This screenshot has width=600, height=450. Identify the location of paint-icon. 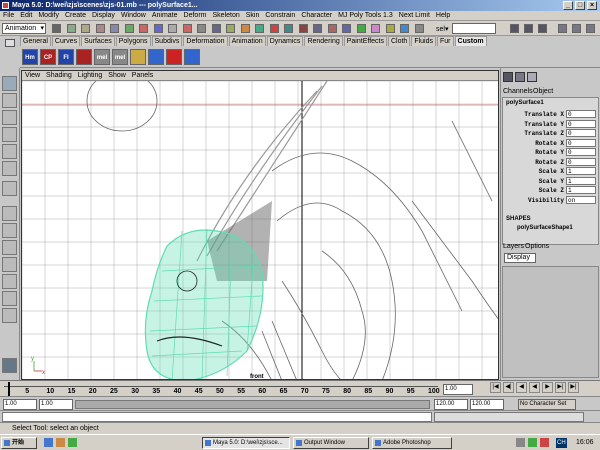
(375, 28).